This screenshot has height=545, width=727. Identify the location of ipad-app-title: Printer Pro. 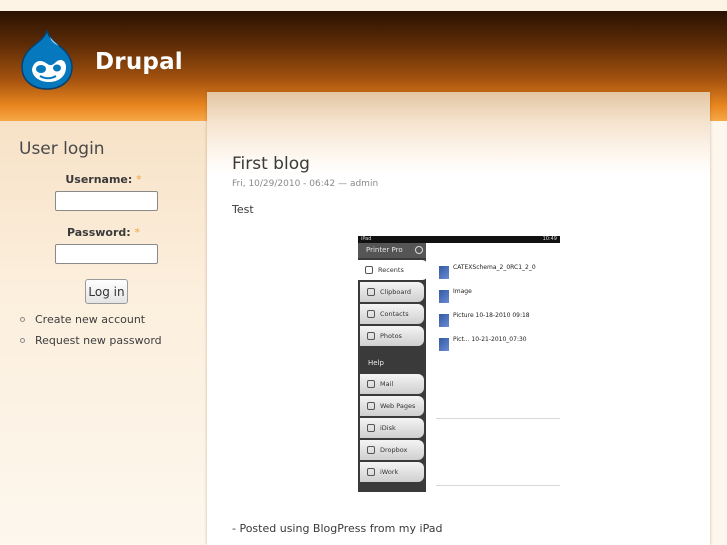
(392, 250).